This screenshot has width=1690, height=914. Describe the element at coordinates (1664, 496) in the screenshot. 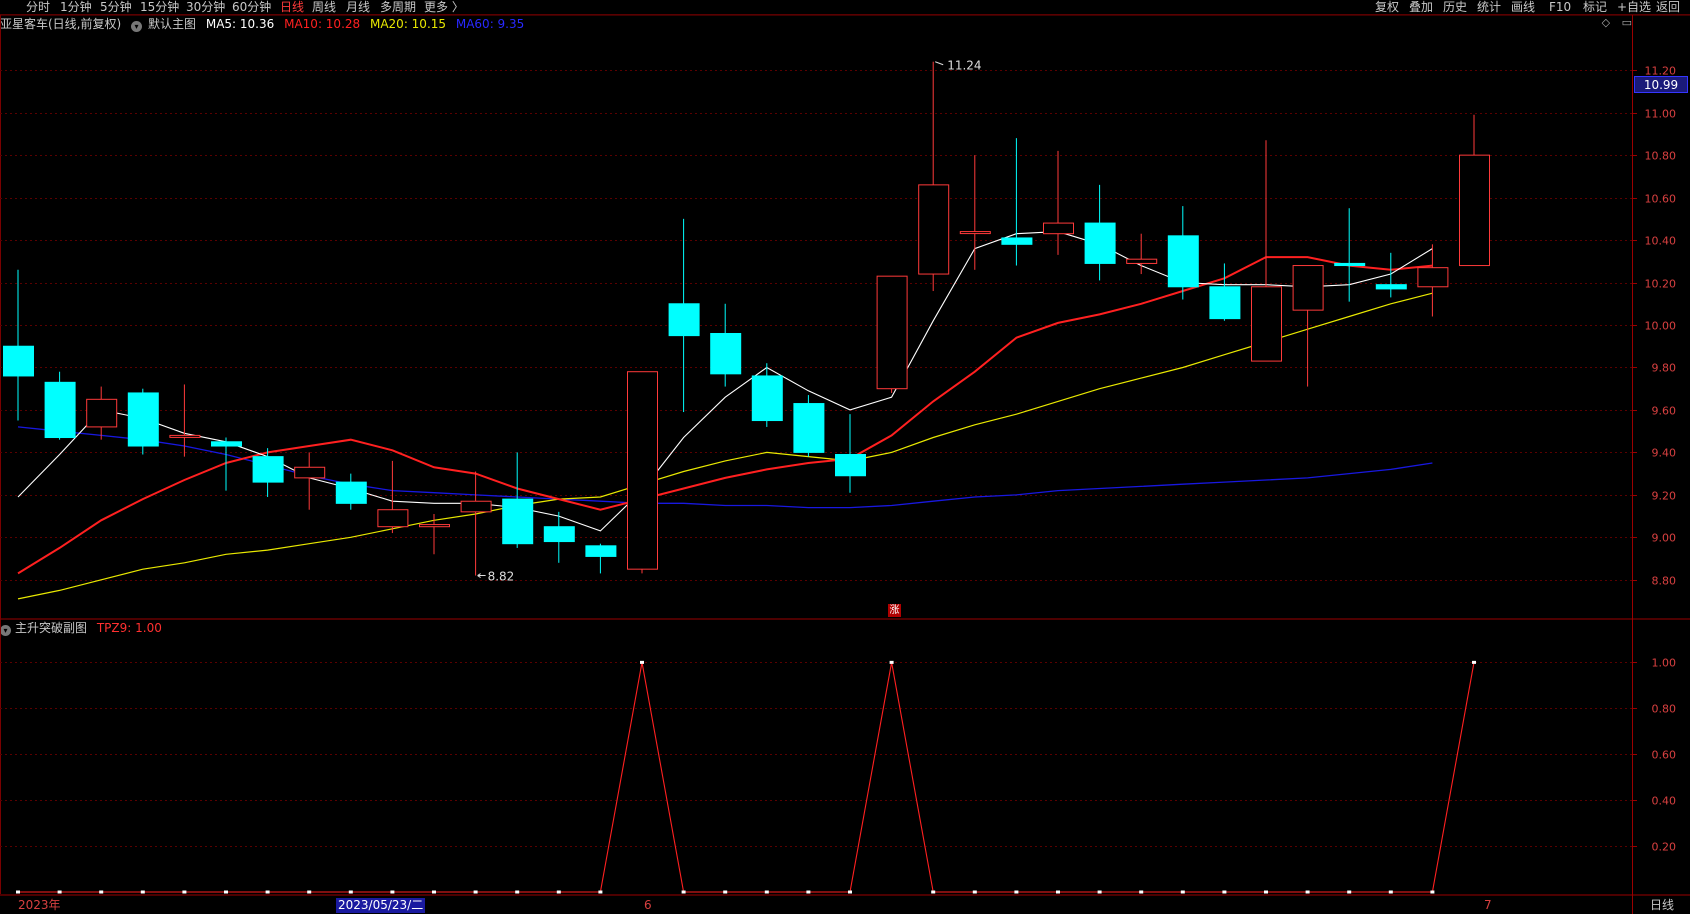

I see `price-tick-label: 9.20` at that location.